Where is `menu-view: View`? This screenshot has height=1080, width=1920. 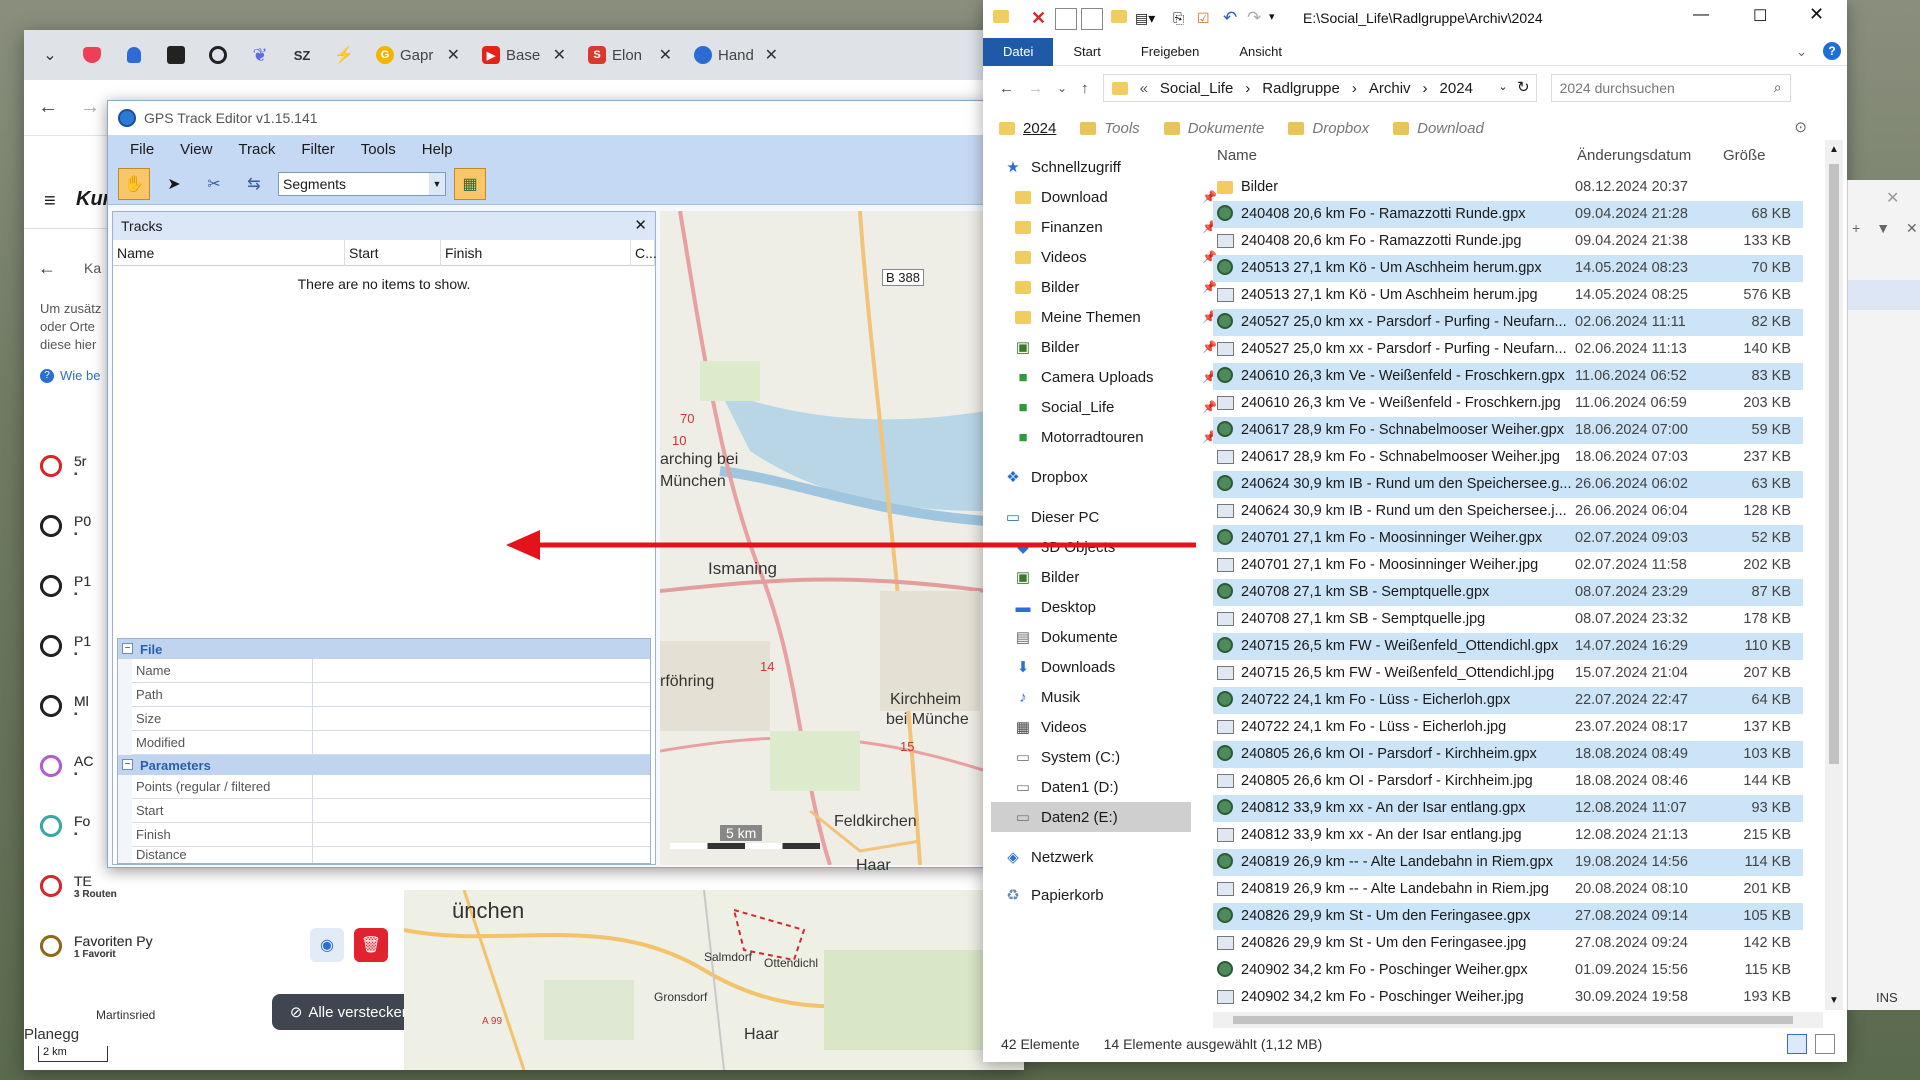 menu-view: View is located at coordinates (196, 149).